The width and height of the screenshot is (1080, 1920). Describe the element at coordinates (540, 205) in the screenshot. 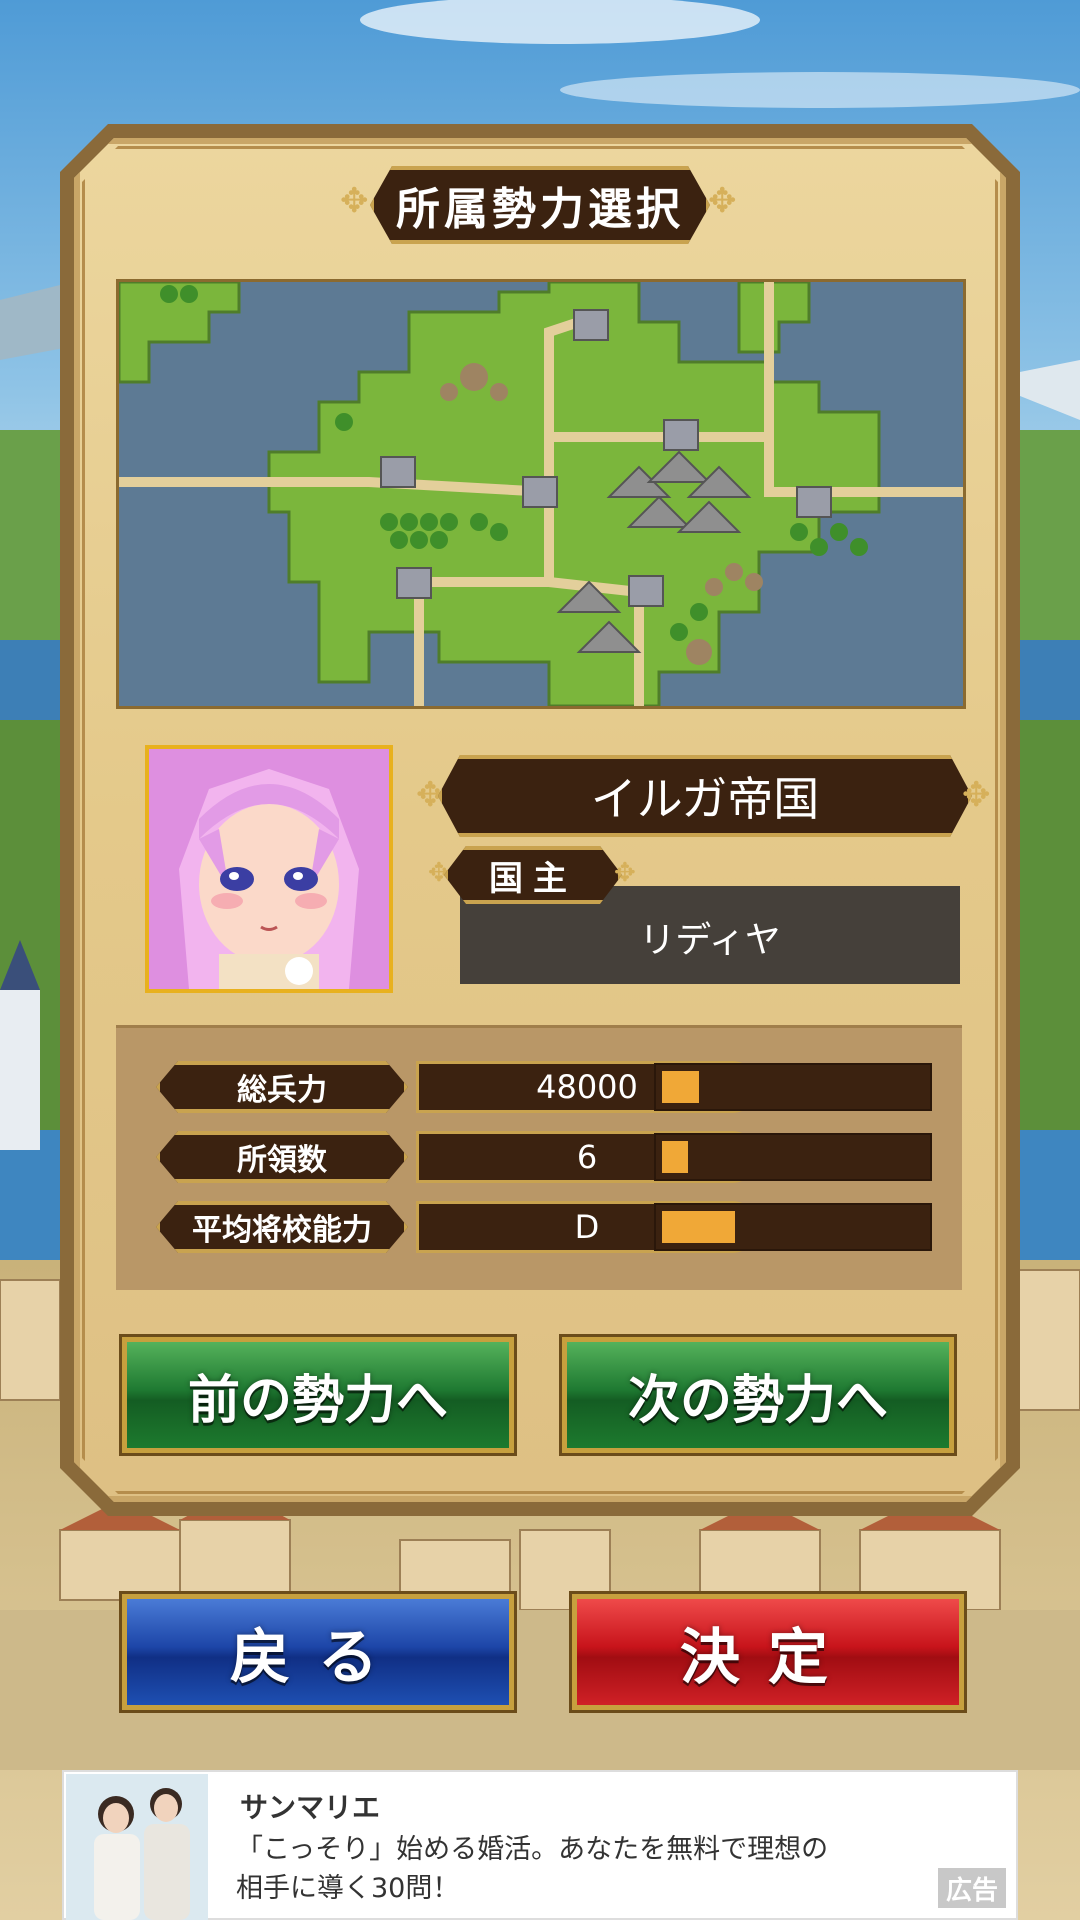

I see `page-title: 所属勢力選択` at that location.